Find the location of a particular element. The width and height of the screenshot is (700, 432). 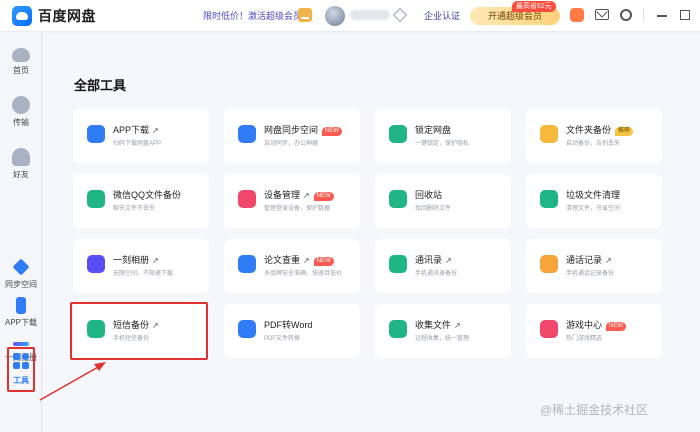

tool-card: 回收站 找回删除文件 is located at coordinates (443, 201).